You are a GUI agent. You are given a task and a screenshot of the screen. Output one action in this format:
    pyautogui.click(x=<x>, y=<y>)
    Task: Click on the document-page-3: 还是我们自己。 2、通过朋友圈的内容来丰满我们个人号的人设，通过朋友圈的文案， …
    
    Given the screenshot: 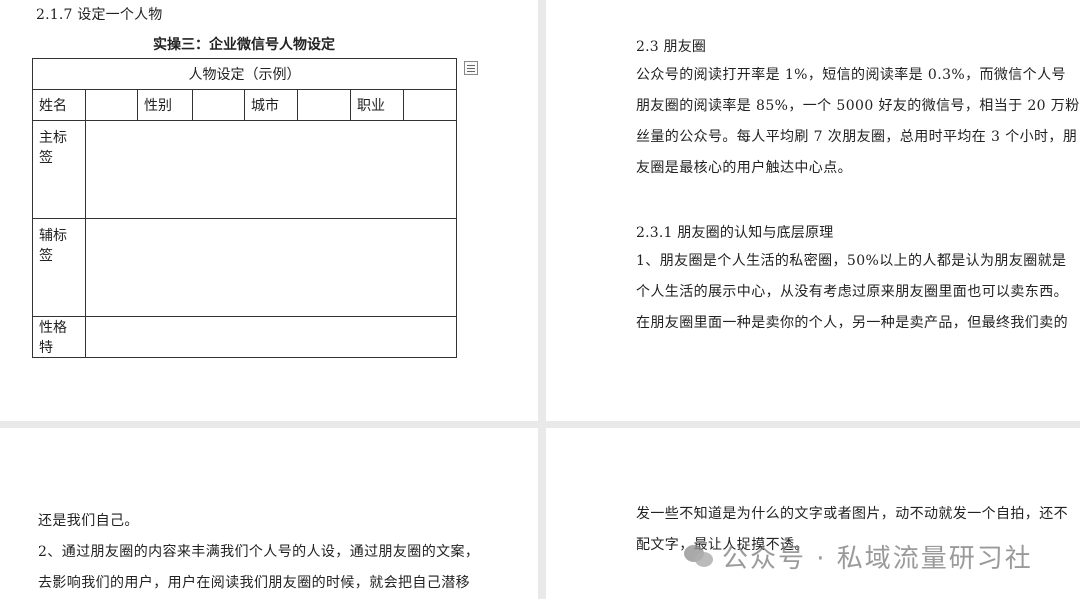 What is the action you would take?
    pyautogui.click(x=269, y=513)
    